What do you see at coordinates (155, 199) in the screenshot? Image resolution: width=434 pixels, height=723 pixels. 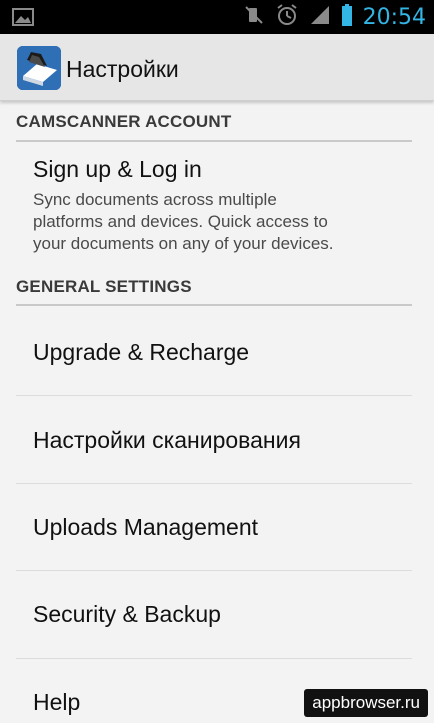 I see `summary-line: Sync documents across multiple` at bounding box center [155, 199].